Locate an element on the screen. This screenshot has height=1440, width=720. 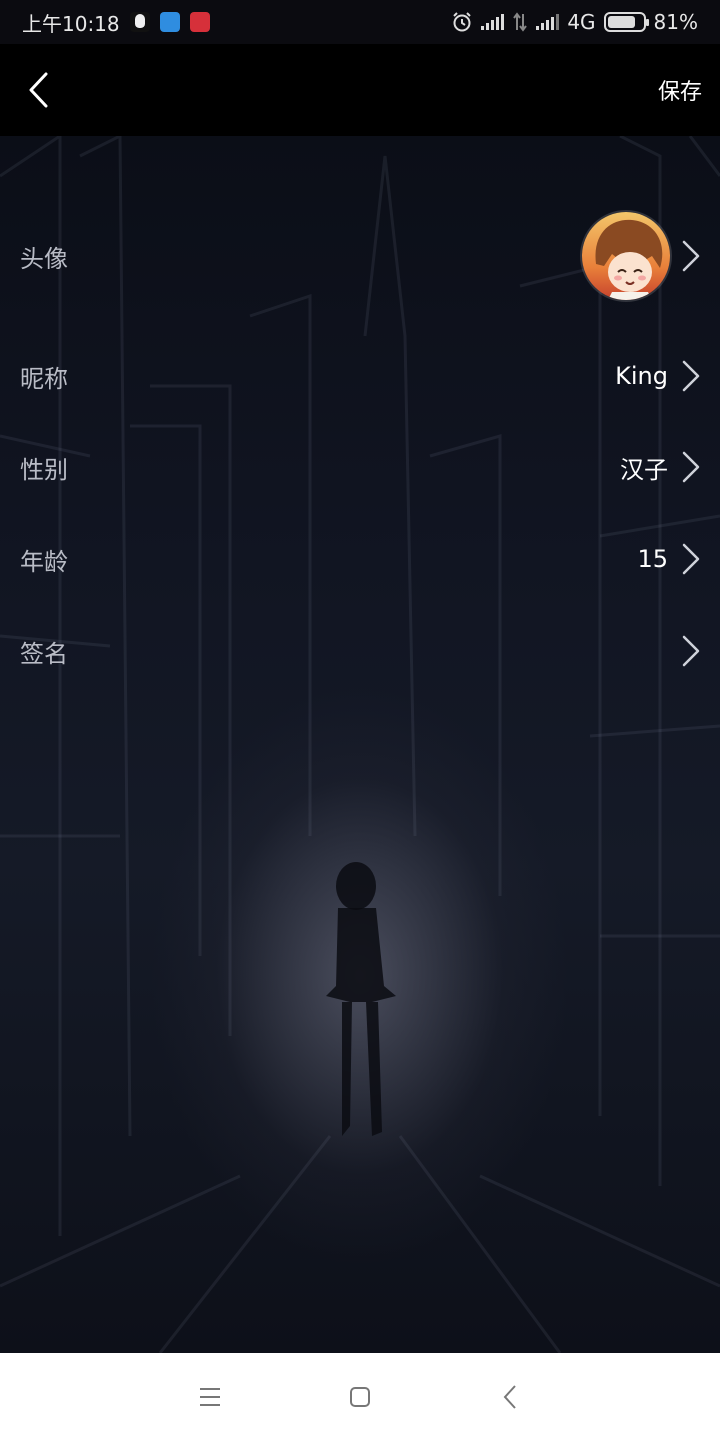
gender-value: 汉子 is located at coordinates (644, 469).